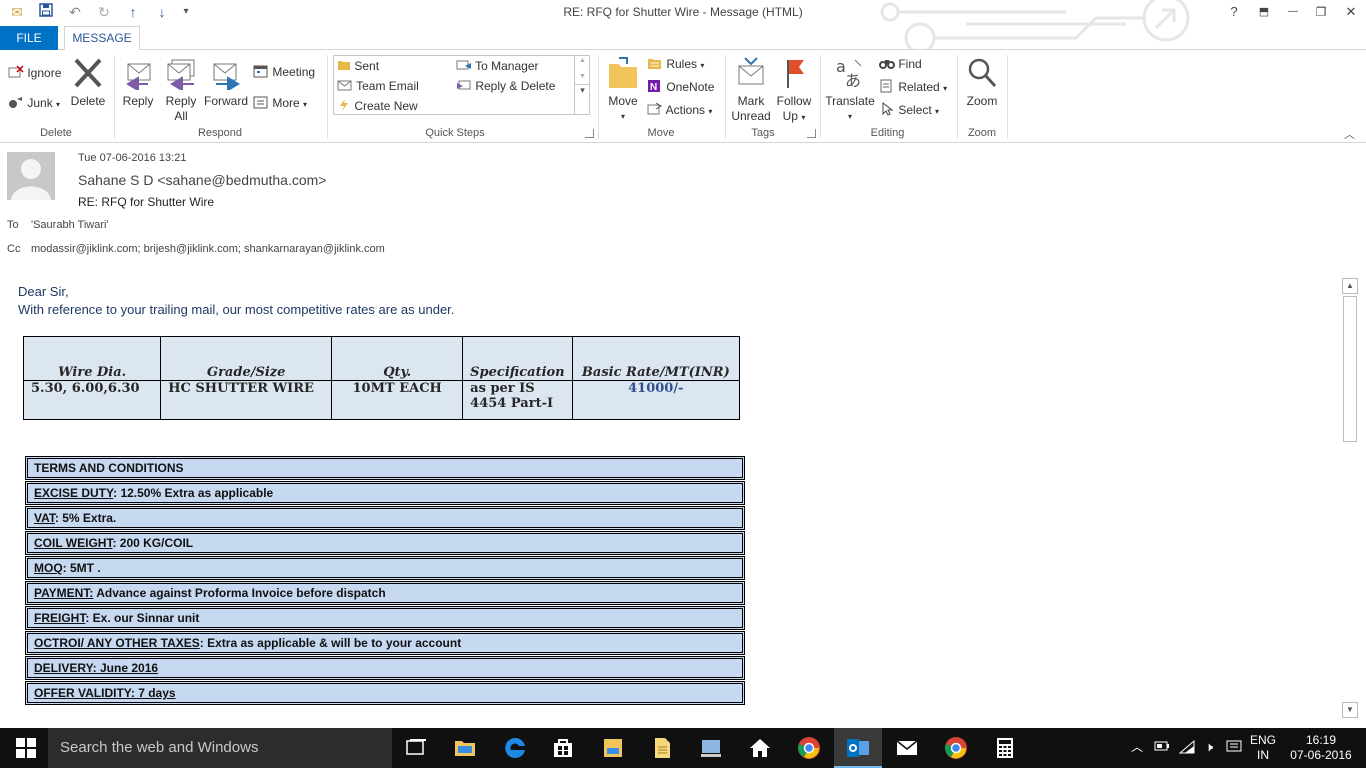 Image resolution: width=1366 pixels, height=771 pixels. Describe the element at coordinates (1162, 748) in the screenshot. I see `battery-icon` at that location.